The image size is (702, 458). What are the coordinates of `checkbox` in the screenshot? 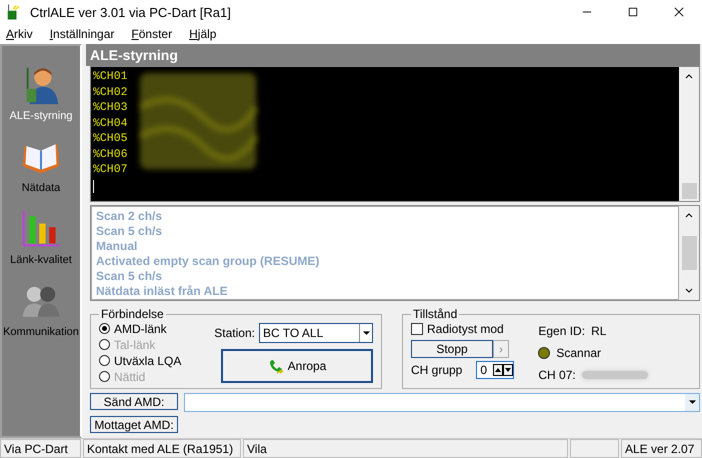 It's located at (417, 328).